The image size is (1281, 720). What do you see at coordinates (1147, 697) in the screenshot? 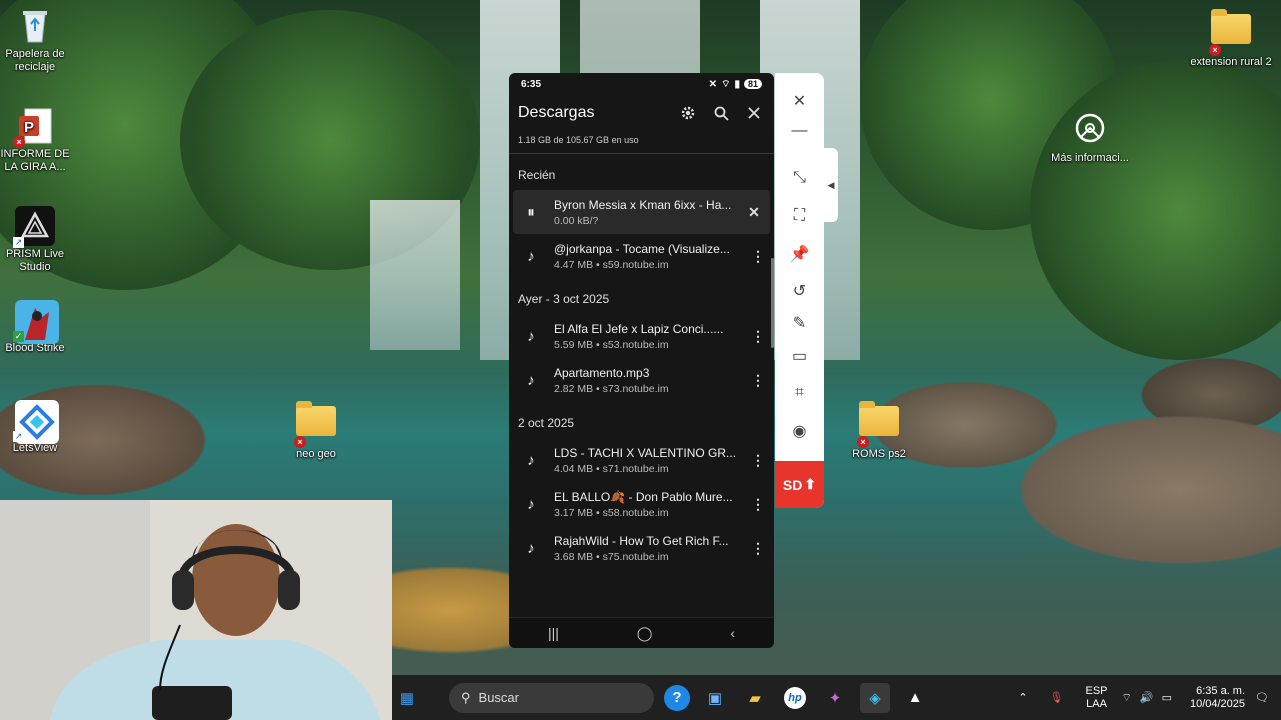
I see `volume-icon: 🔊` at bounding box center [1147, 697].